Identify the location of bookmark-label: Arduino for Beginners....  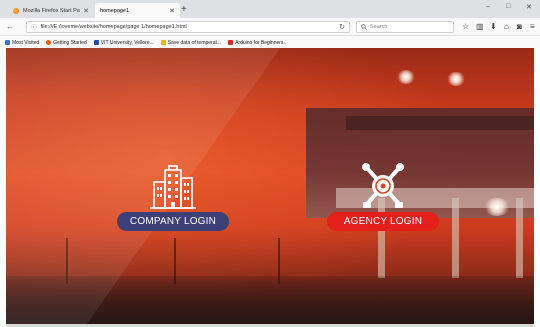
(261, 42).